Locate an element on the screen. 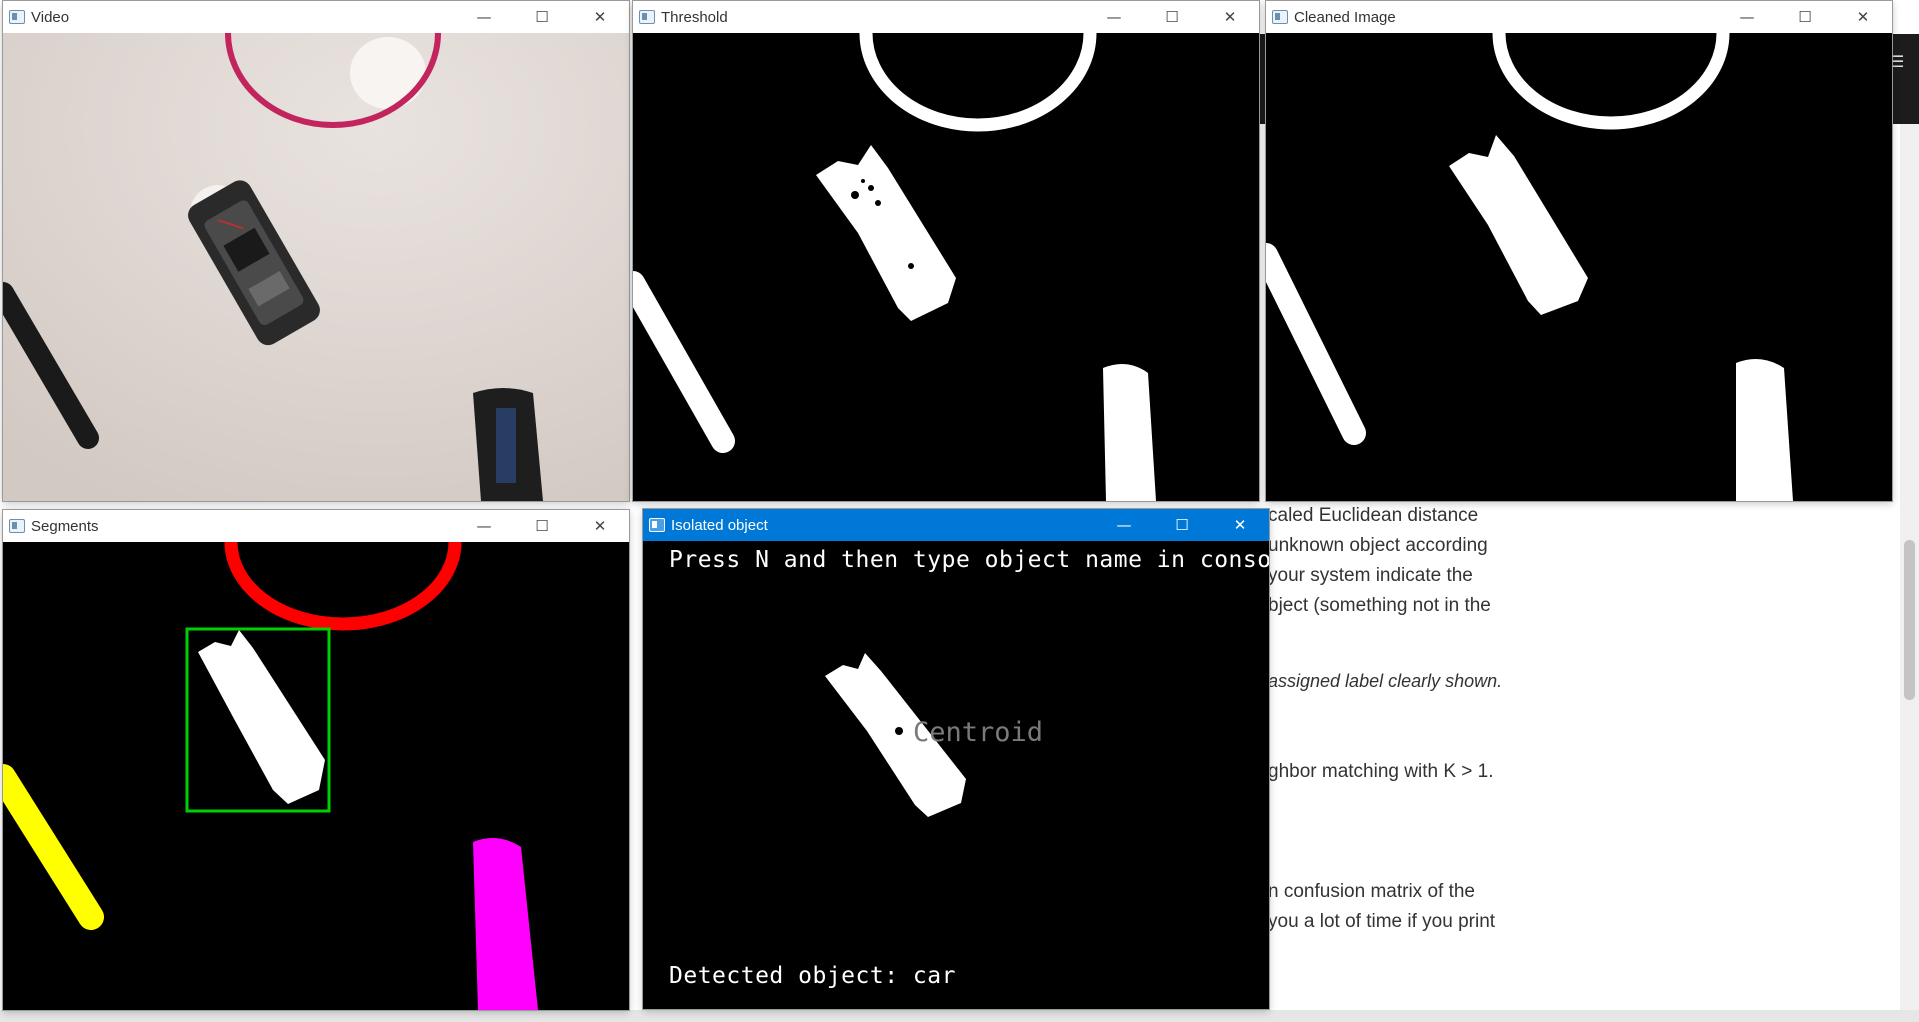  centroid-dot is located at coordinates (899, 731).